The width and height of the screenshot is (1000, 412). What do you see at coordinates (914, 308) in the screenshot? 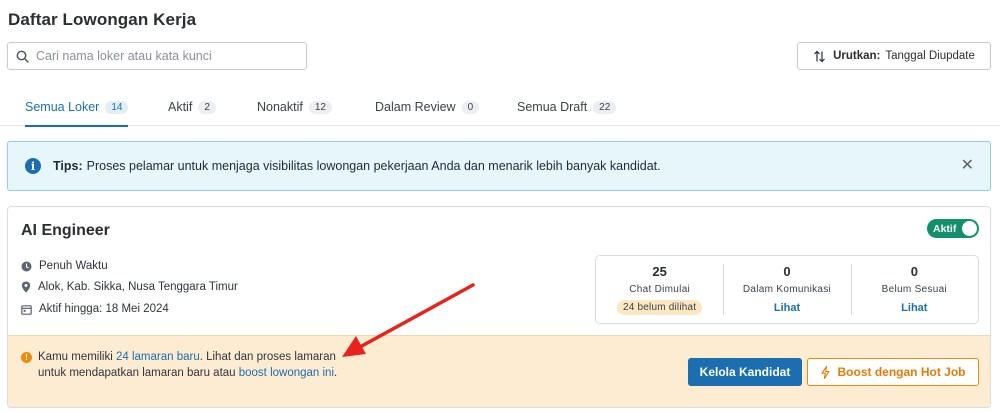
I see `view-unsuitable-link: Lihat` at bounding box center [914, 308].